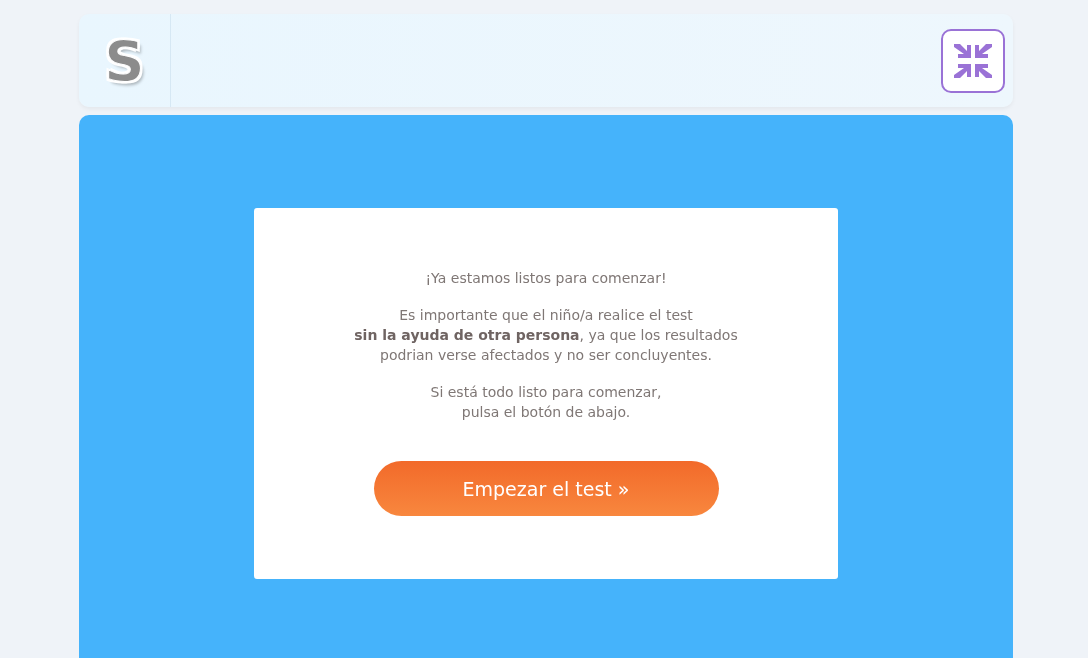 The width and height of the screenshot is (1088, 658). Describe the element at coordinates (546, 335) in the screenshot. I see `message-text: Es importante que el niño/a realice el test sin la ayuda de otra persona, ya que los resultados podrian verse afectados y no ser concluyentes.` at that location.